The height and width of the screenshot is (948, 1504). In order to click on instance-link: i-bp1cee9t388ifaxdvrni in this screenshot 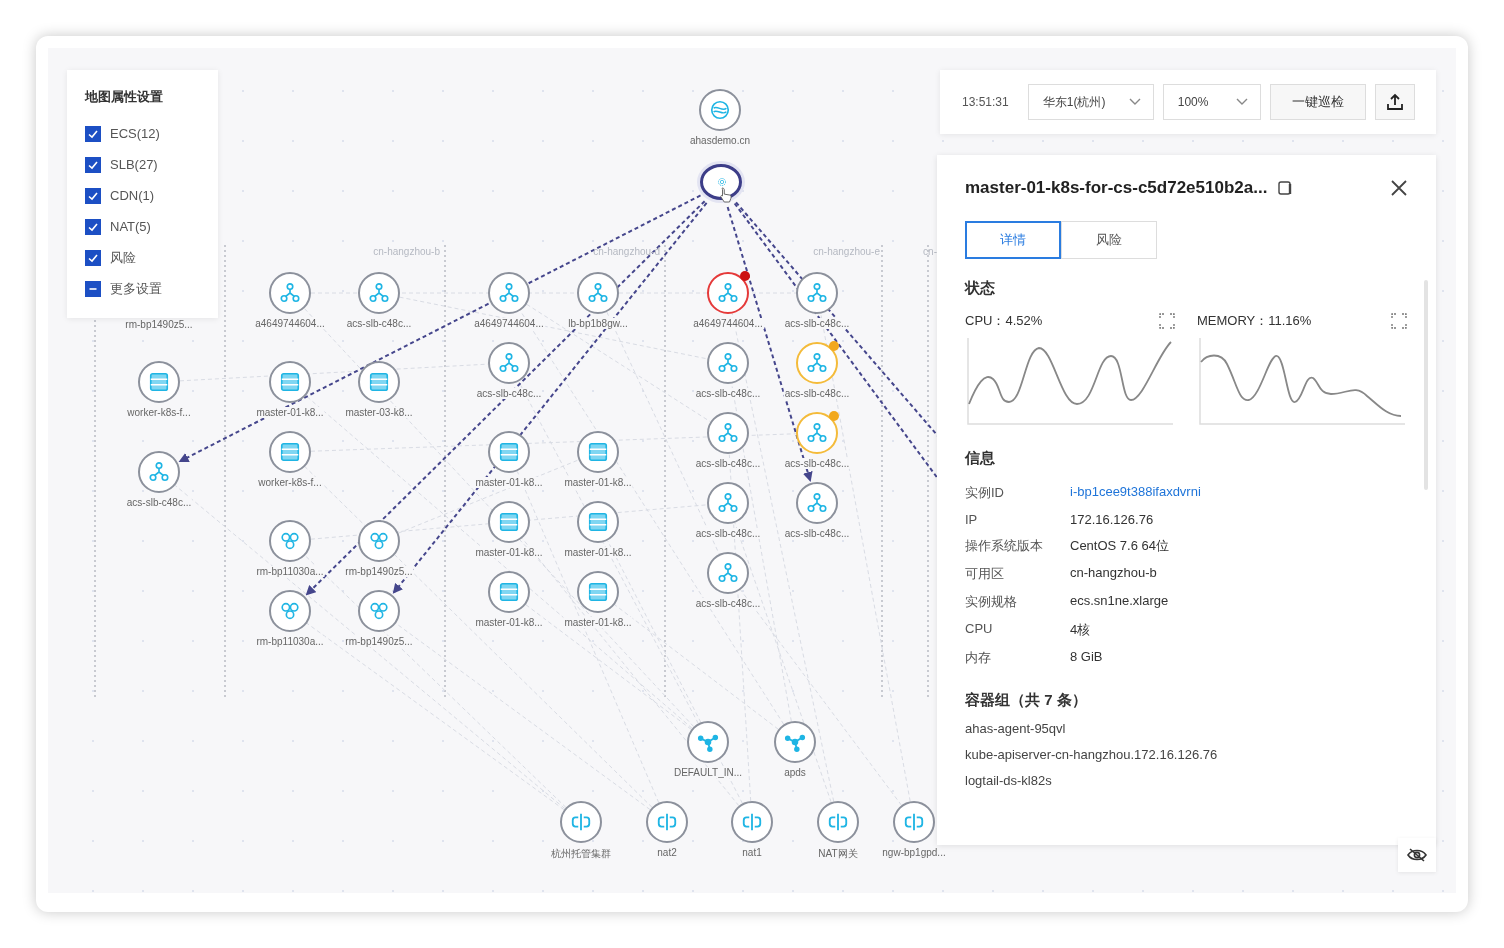, I will do `click(1239, 493)`.